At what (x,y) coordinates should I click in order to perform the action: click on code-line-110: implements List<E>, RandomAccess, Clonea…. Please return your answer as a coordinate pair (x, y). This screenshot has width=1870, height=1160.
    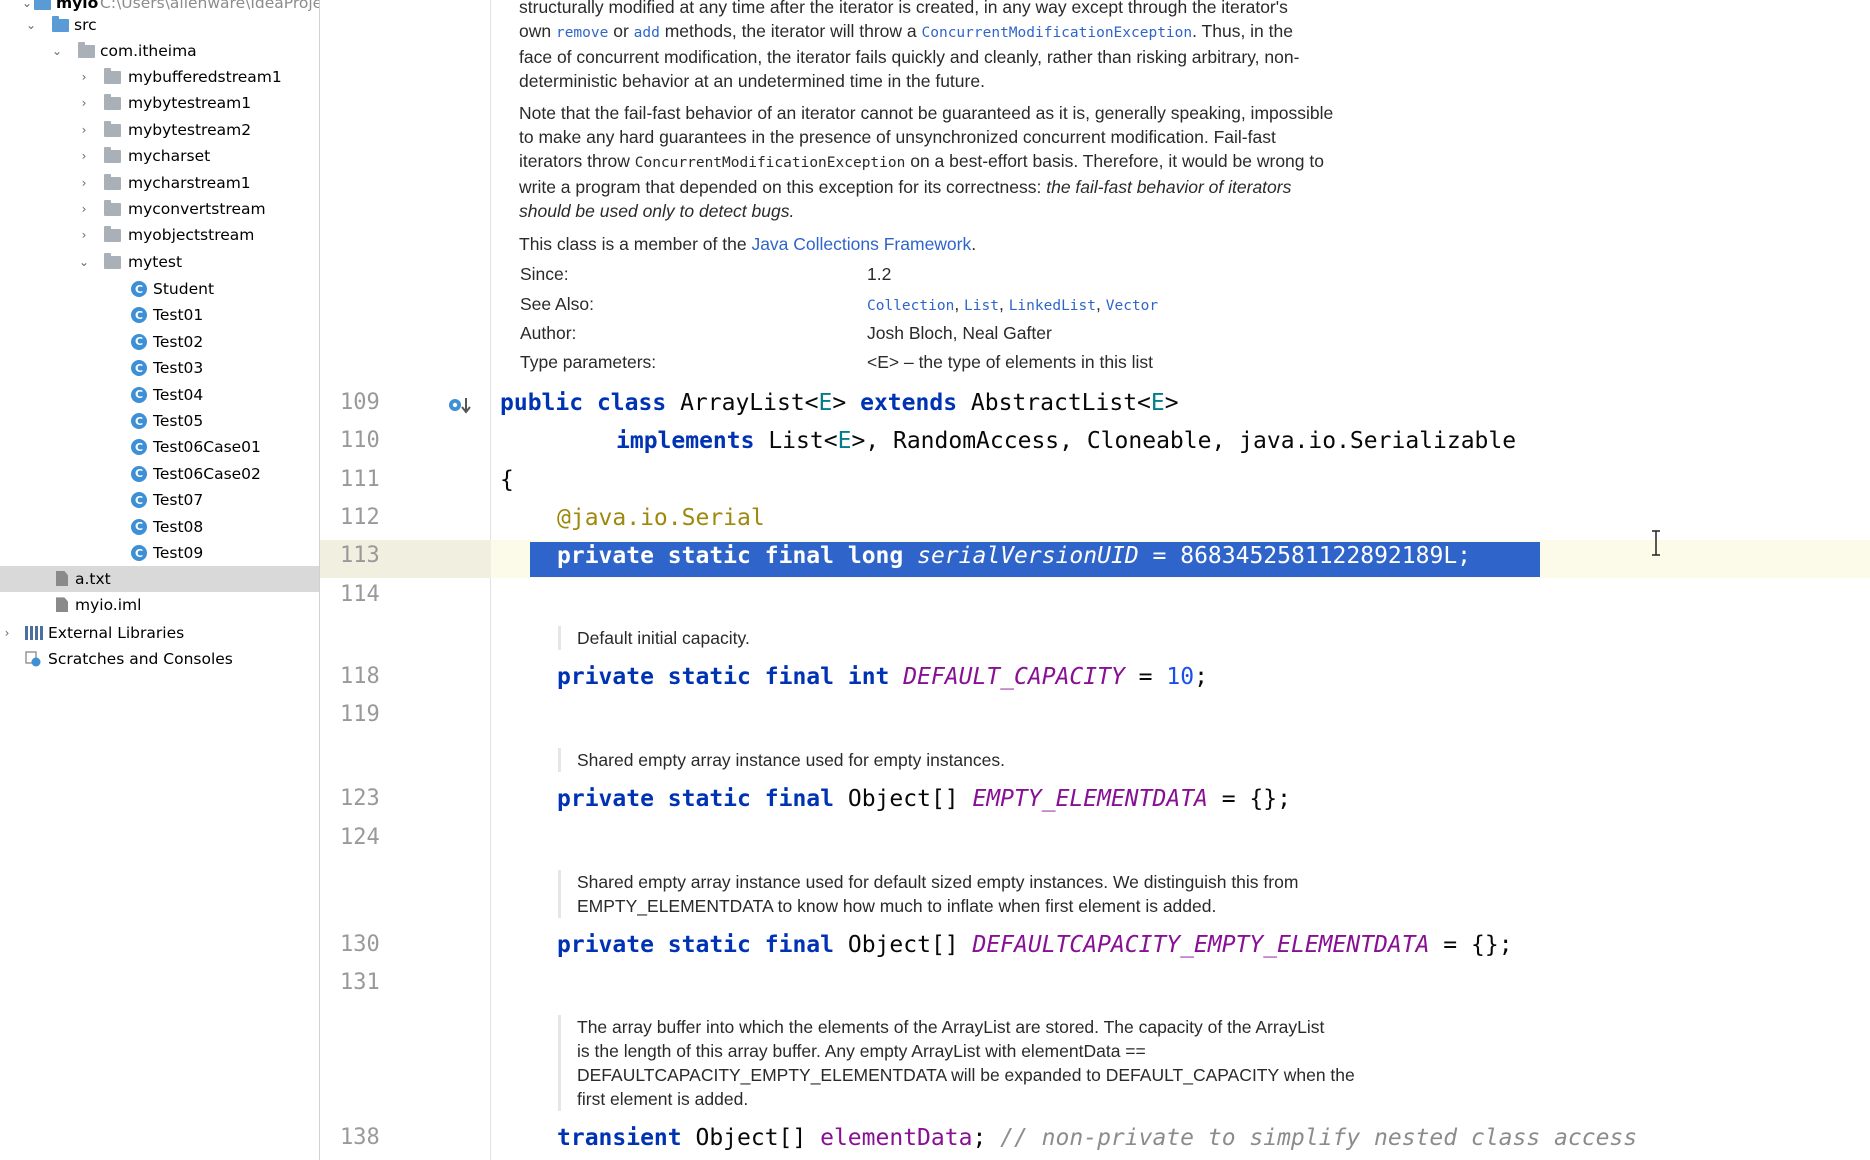
    Looking at the image, I should click on (1066, 441).